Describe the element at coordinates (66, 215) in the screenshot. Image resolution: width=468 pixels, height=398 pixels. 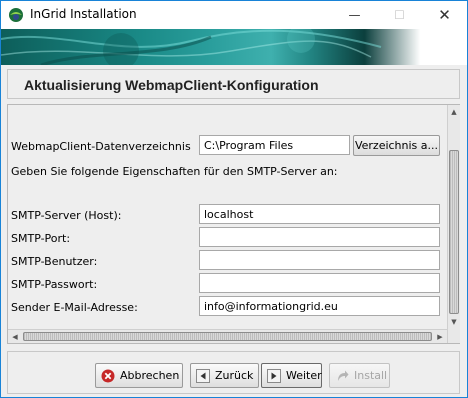
I see `smtp-host-label: SMTP-Server (Host):` at that location.